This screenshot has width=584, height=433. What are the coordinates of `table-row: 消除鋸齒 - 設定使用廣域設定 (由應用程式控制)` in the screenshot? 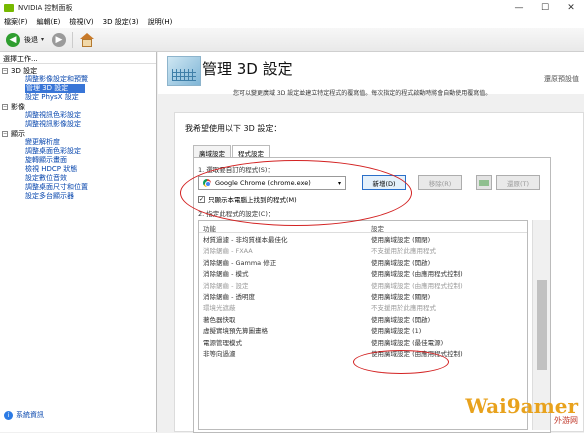 It's located at (363, 284).